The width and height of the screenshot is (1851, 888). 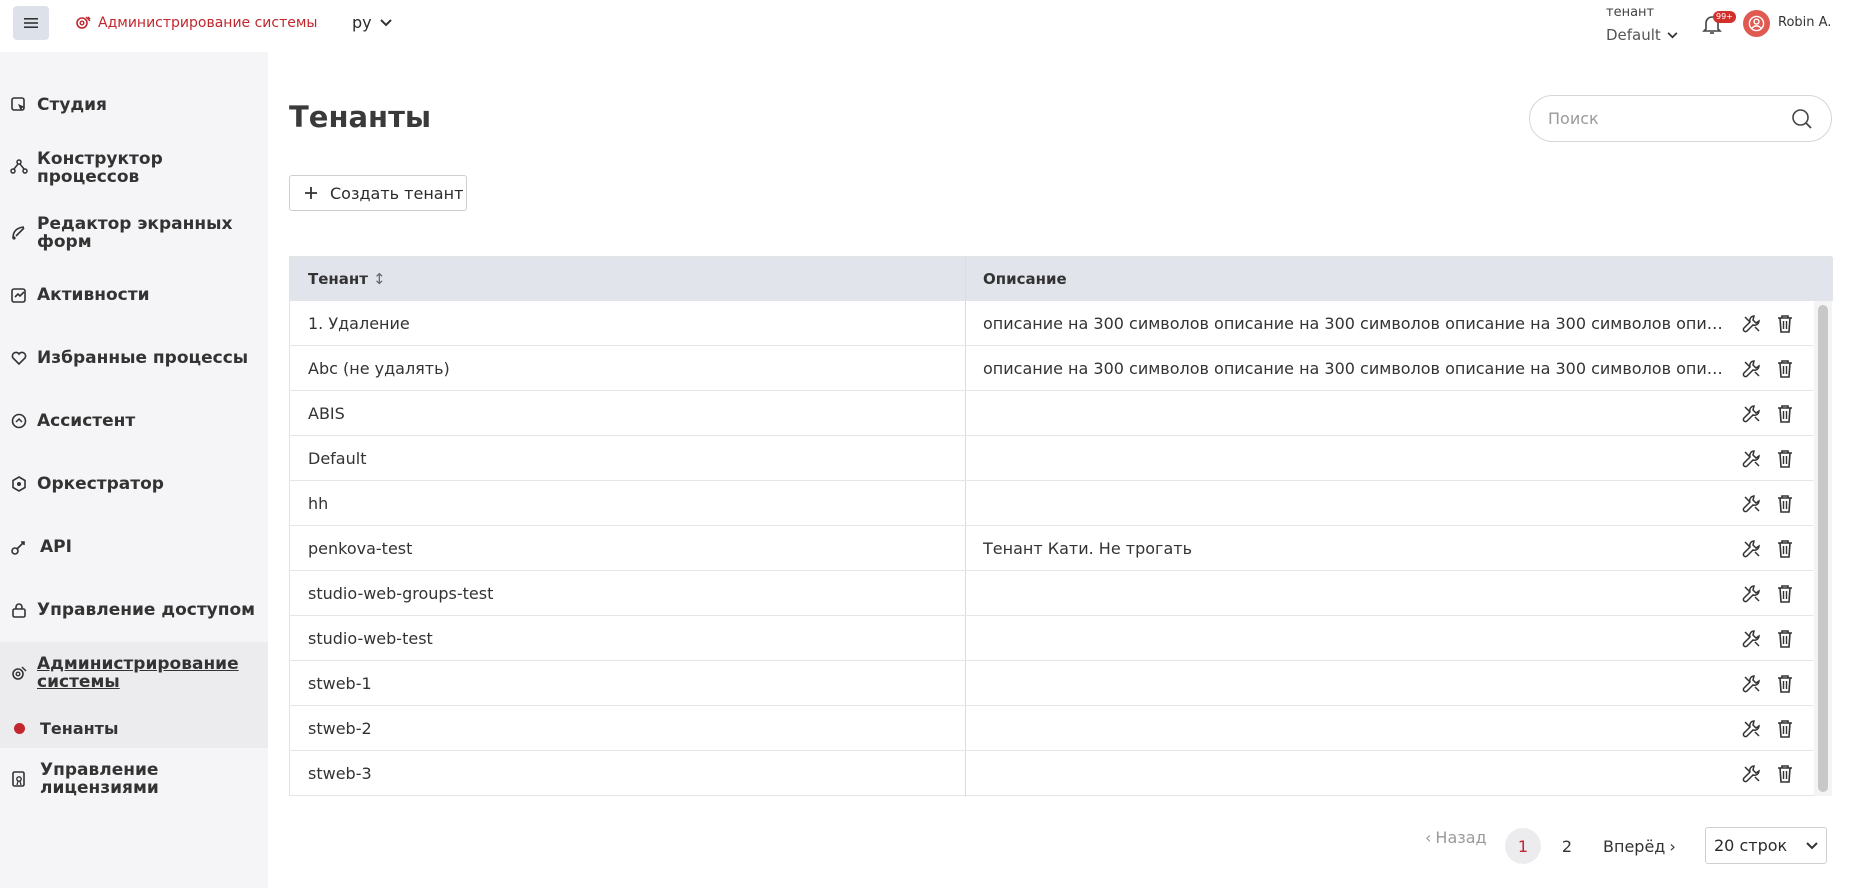 What do you see at coordinates (18, 104) in the screenshot?
I see `studio-icon` at bounding box center [18, 104].